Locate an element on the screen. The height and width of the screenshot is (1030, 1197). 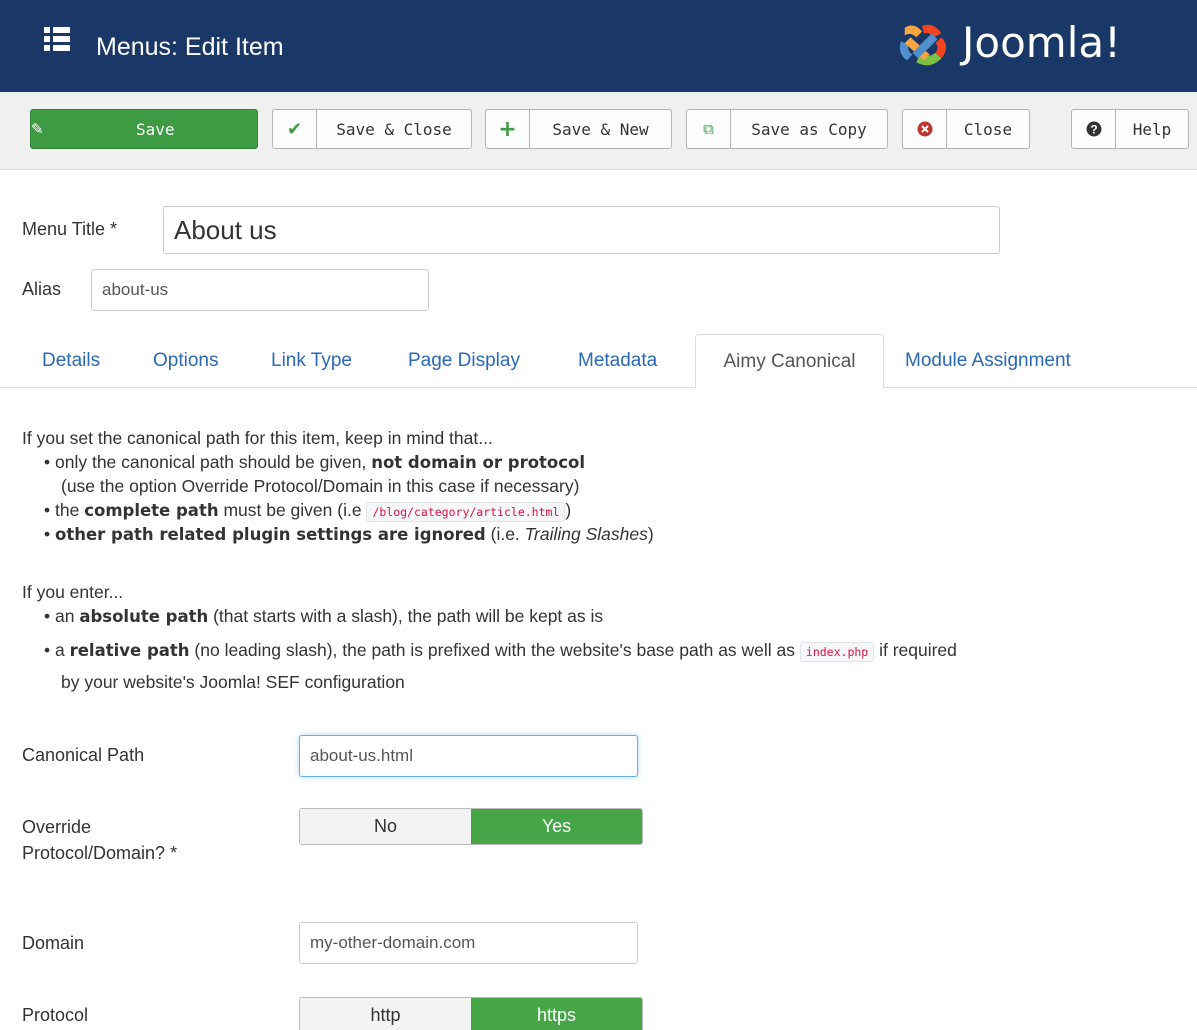
plus-icon: + is located at coordinates (508, 129).